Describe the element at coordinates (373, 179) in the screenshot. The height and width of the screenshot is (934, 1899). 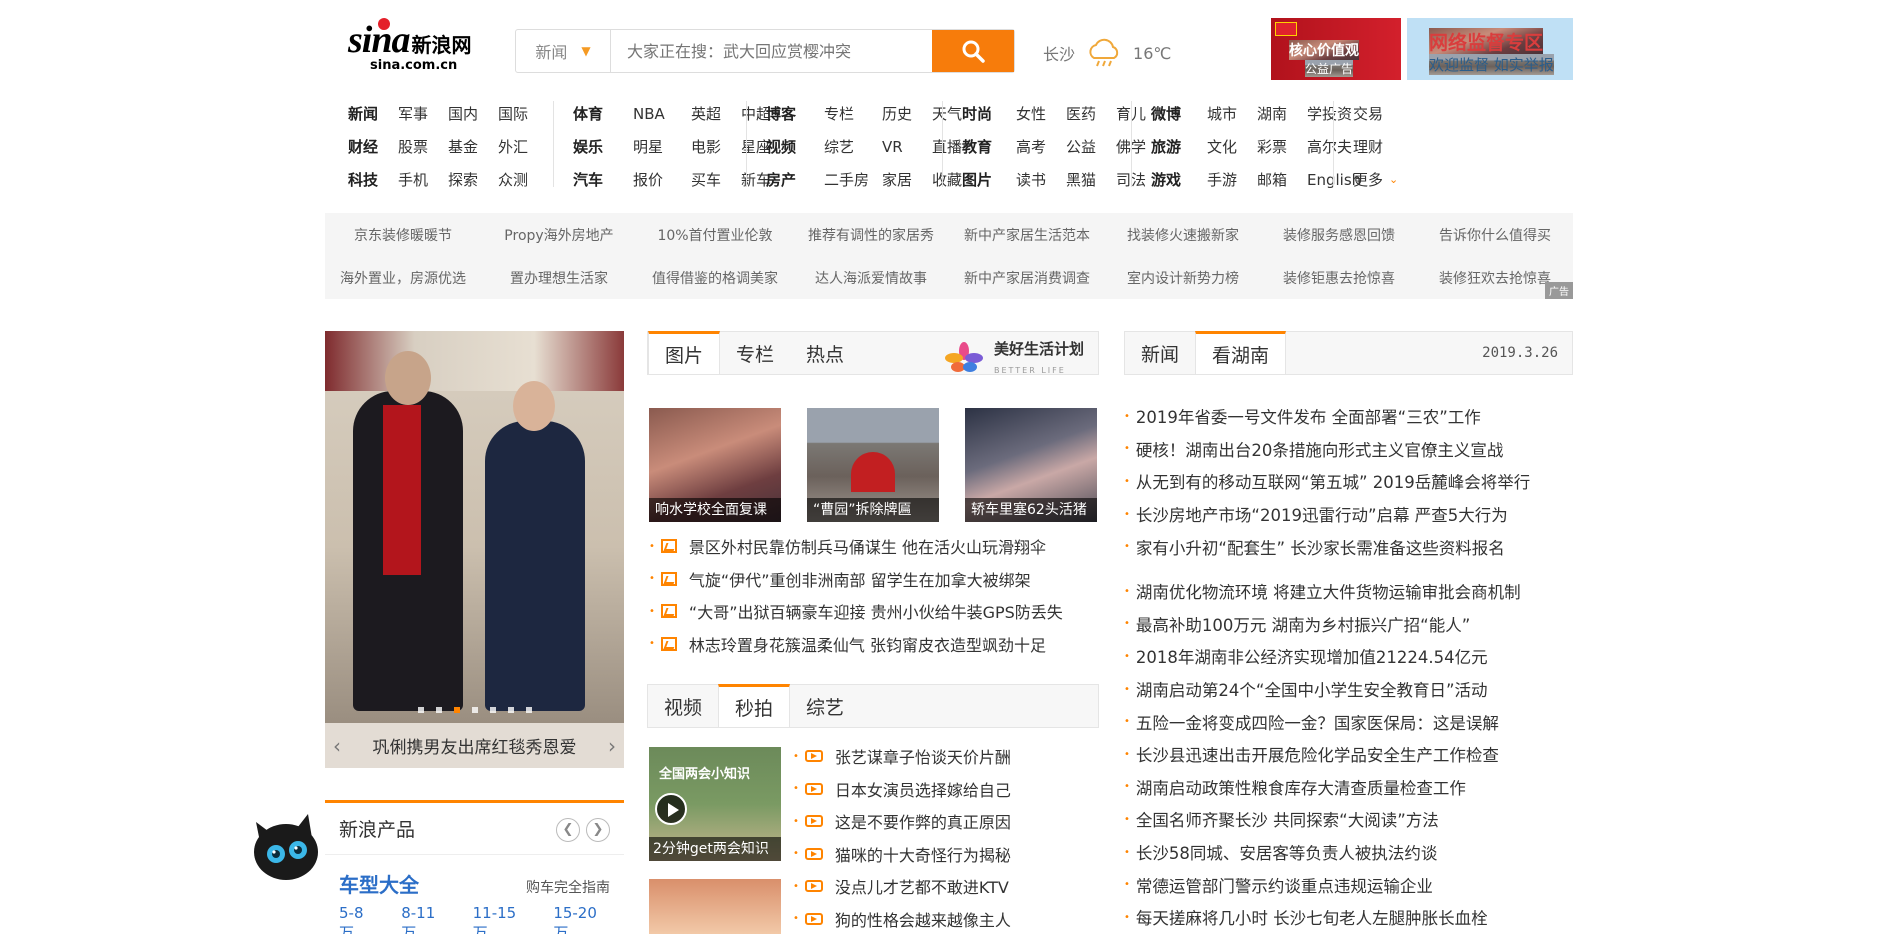
I see `nav-link: 科技` at that location.